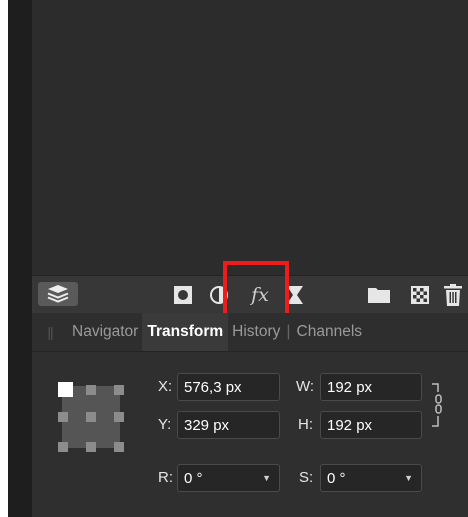 This screenshot has width=468, height=517. I want to click on anchor-center, so click(91, 417).